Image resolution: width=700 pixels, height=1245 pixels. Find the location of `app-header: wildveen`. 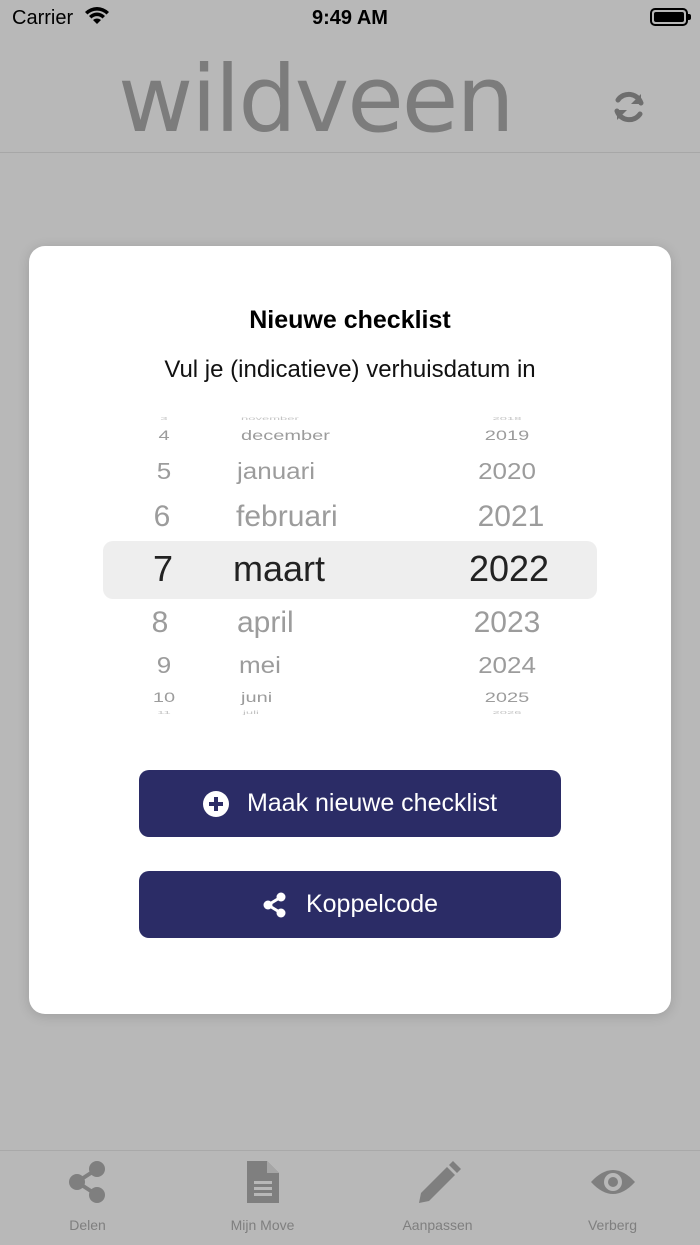

app-header: wildveen is located at coordinates (350, 94).